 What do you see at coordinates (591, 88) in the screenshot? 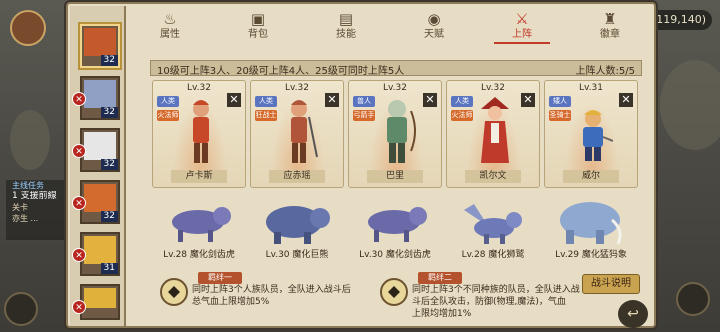
I see `hero-level: Lv.31` at bounding box center [591, 88].